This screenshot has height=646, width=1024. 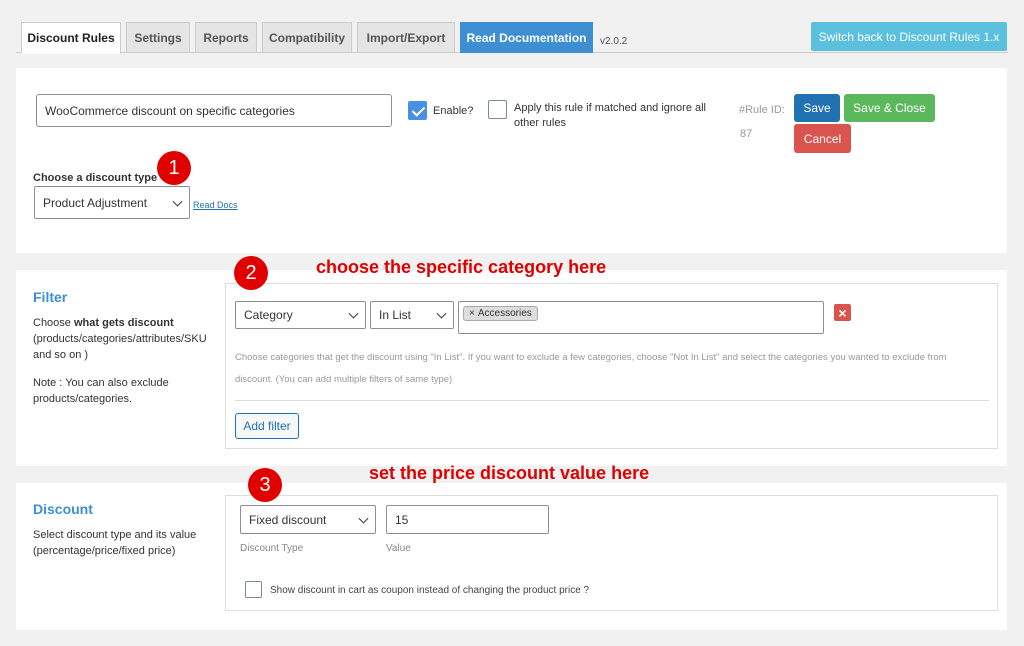 I want to click on annotation-badge-1: 1, so click(x=174, y=168).